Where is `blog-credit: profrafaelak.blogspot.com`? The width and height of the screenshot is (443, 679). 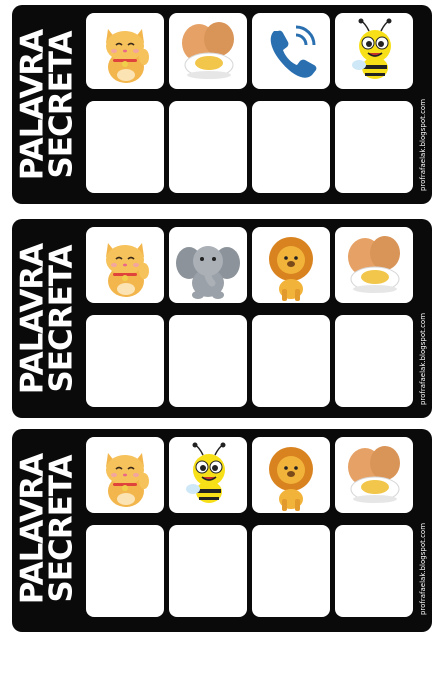
blog-credit: profrafaelak.blogspot.com is located at coordinates (423, 601).